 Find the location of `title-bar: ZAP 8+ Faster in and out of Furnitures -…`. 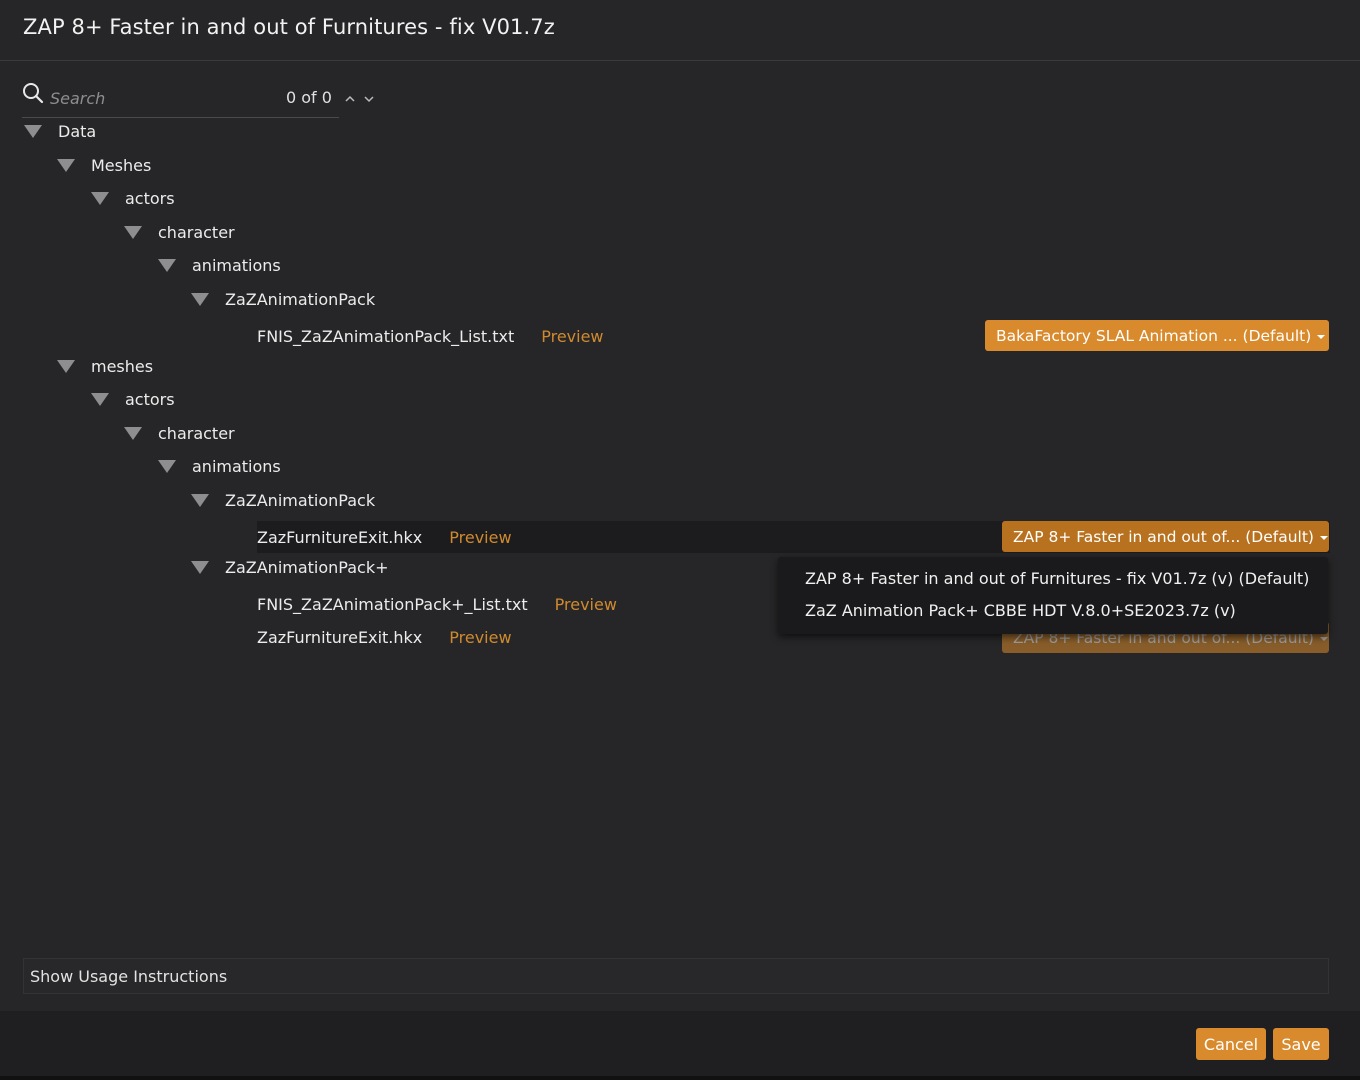

title-bar: ZAP 8+ Faster in and out of Furnitures -… is located at coordinates (680, 30).